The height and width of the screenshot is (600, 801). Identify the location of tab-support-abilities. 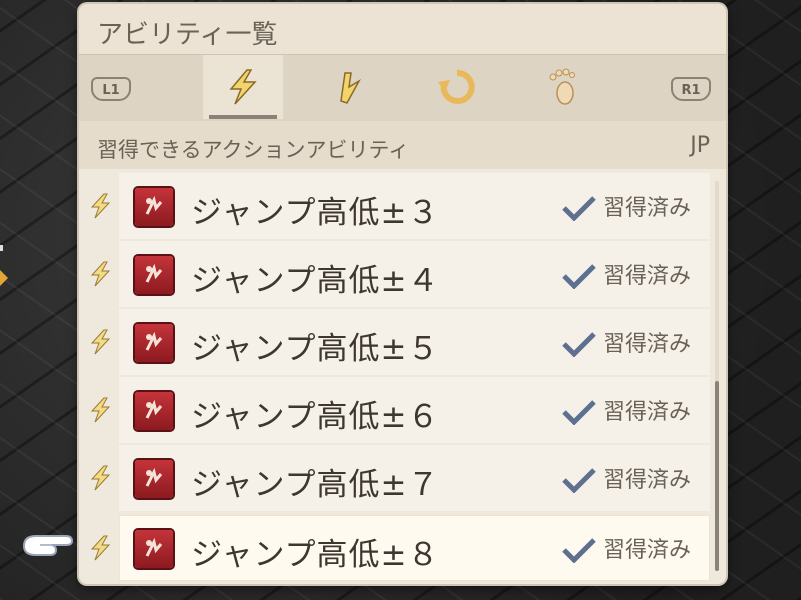
(457, 87).